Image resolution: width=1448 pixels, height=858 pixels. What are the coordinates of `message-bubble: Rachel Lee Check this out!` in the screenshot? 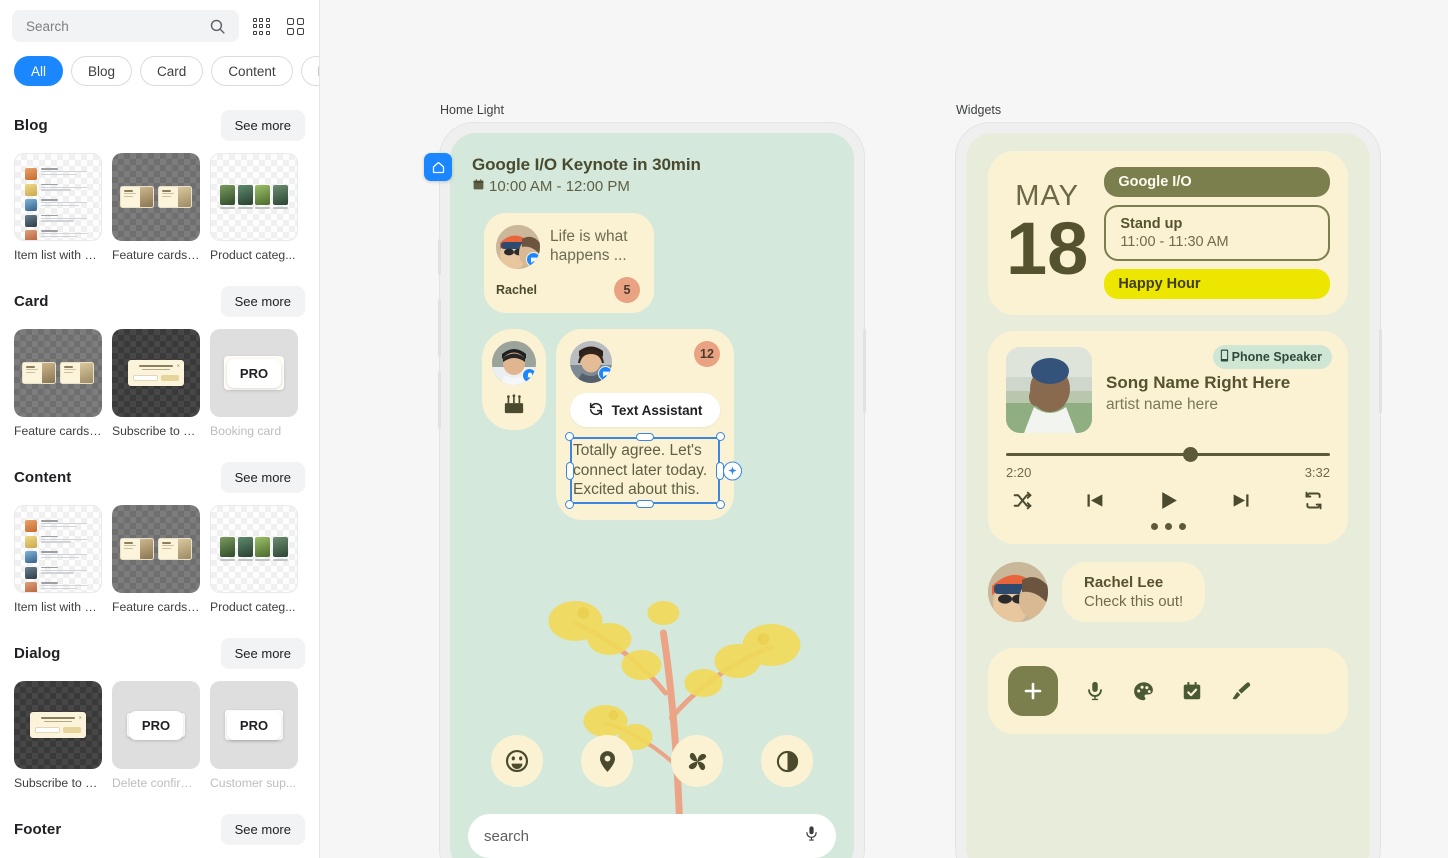 It's located at (1134, 592).